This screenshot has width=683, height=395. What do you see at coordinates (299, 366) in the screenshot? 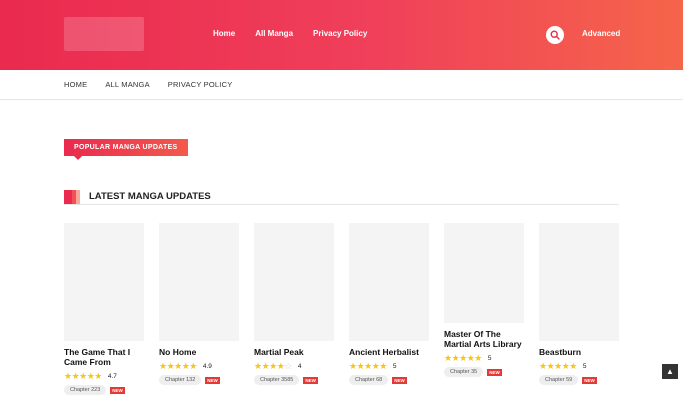
I see `rating-score: 4` at bounding box center [299, 366].